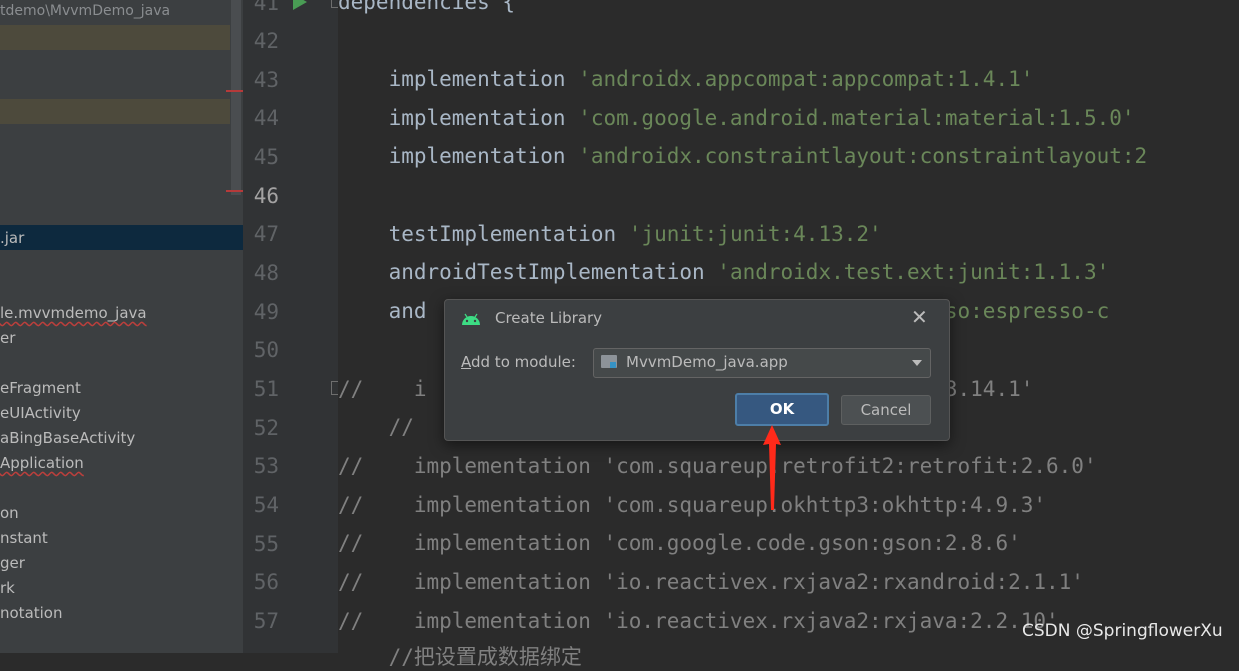 The image size is (1239, 671). Describe the element at coordinates (707, 362) in the screenshot. I see `module-select-value: MvvmDemo_java.app` at that location.